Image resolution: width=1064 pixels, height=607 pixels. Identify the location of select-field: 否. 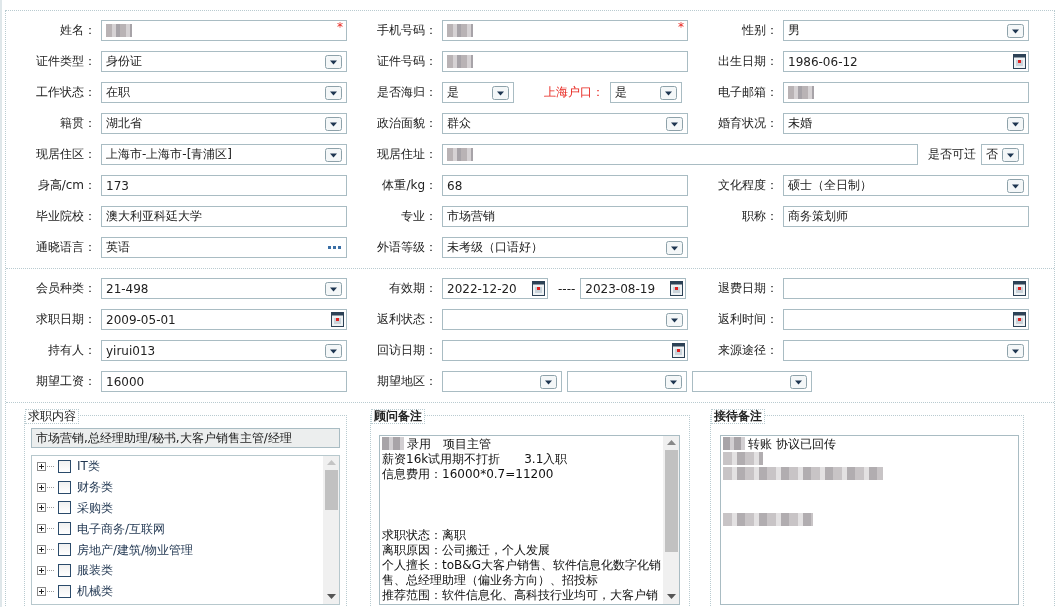
(1002, 154).